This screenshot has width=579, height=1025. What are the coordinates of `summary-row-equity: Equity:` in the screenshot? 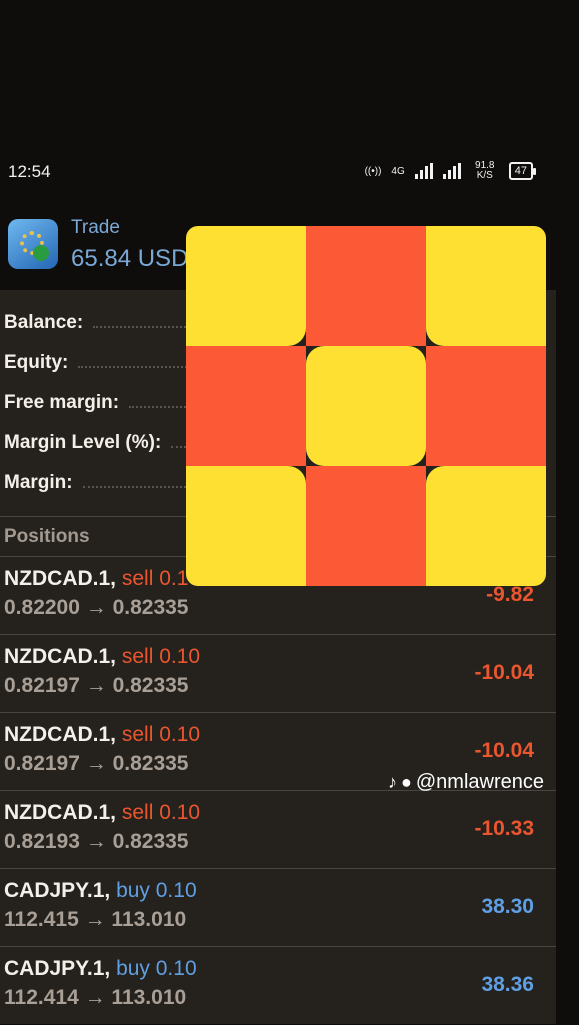 It's located at (99, 363).